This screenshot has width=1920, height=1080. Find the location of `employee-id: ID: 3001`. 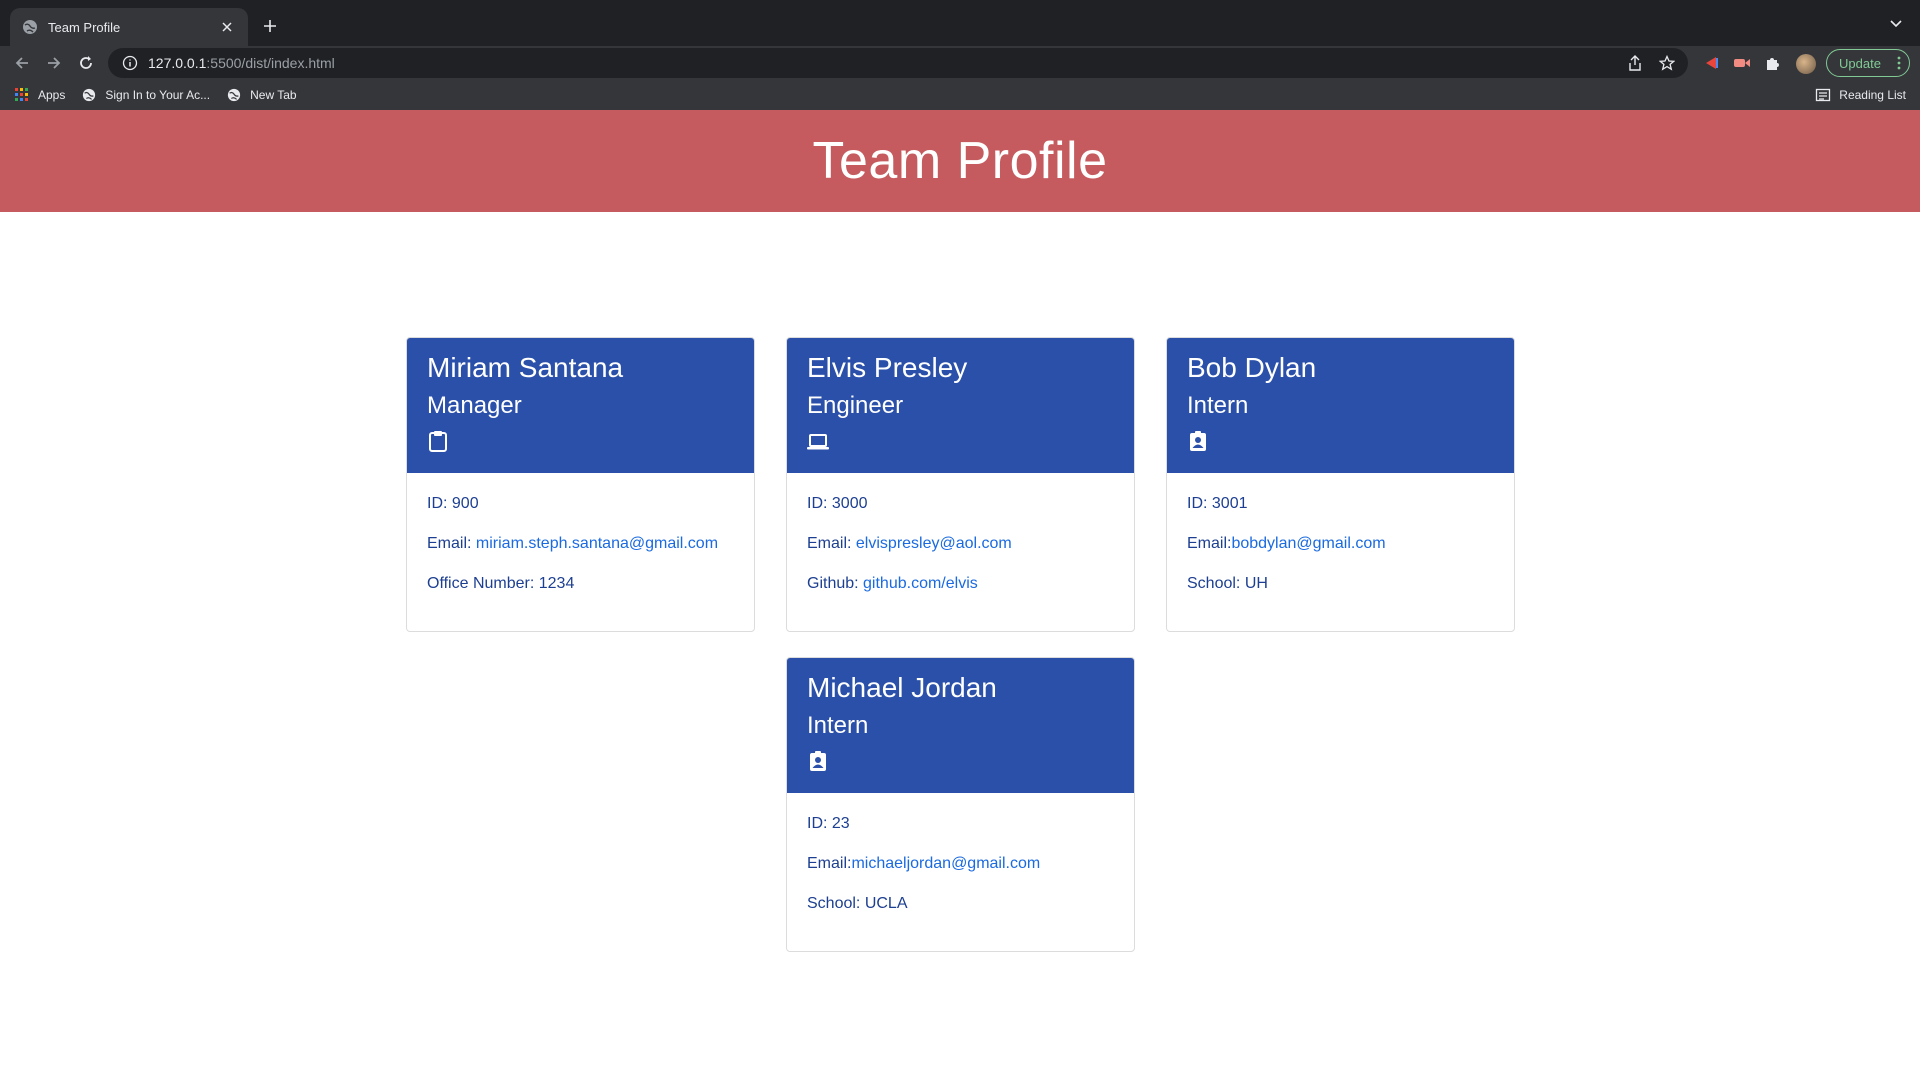

employee-id: ID: 3001 is located at coordinates (1217, 503).